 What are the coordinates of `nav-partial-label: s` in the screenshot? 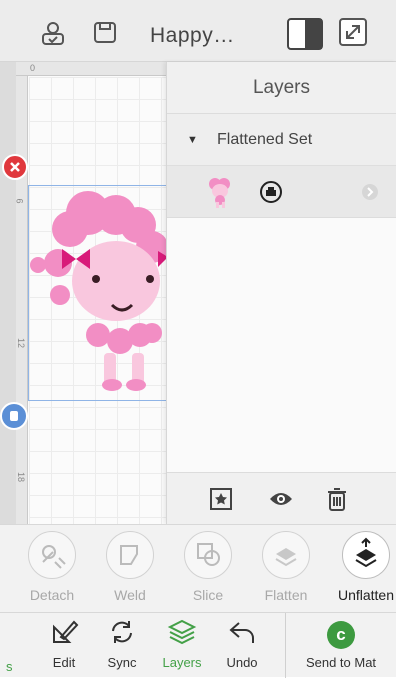 It's located at (9, 666).